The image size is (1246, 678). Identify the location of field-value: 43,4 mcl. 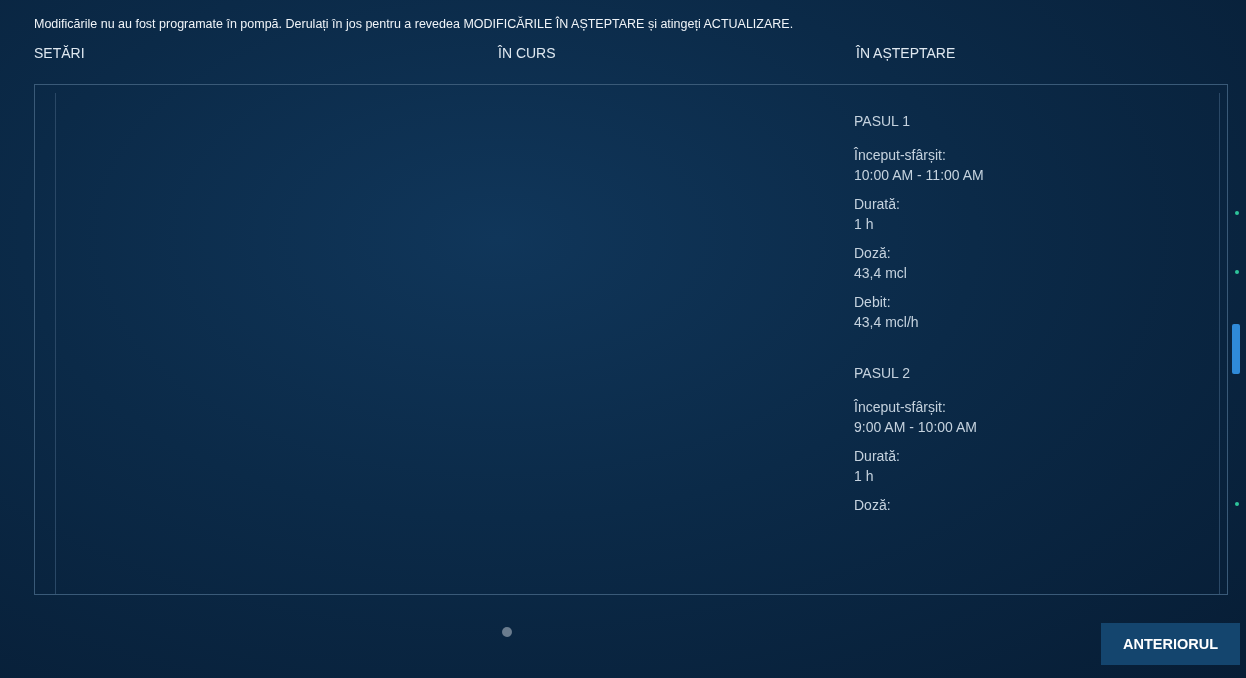
(881, 273).